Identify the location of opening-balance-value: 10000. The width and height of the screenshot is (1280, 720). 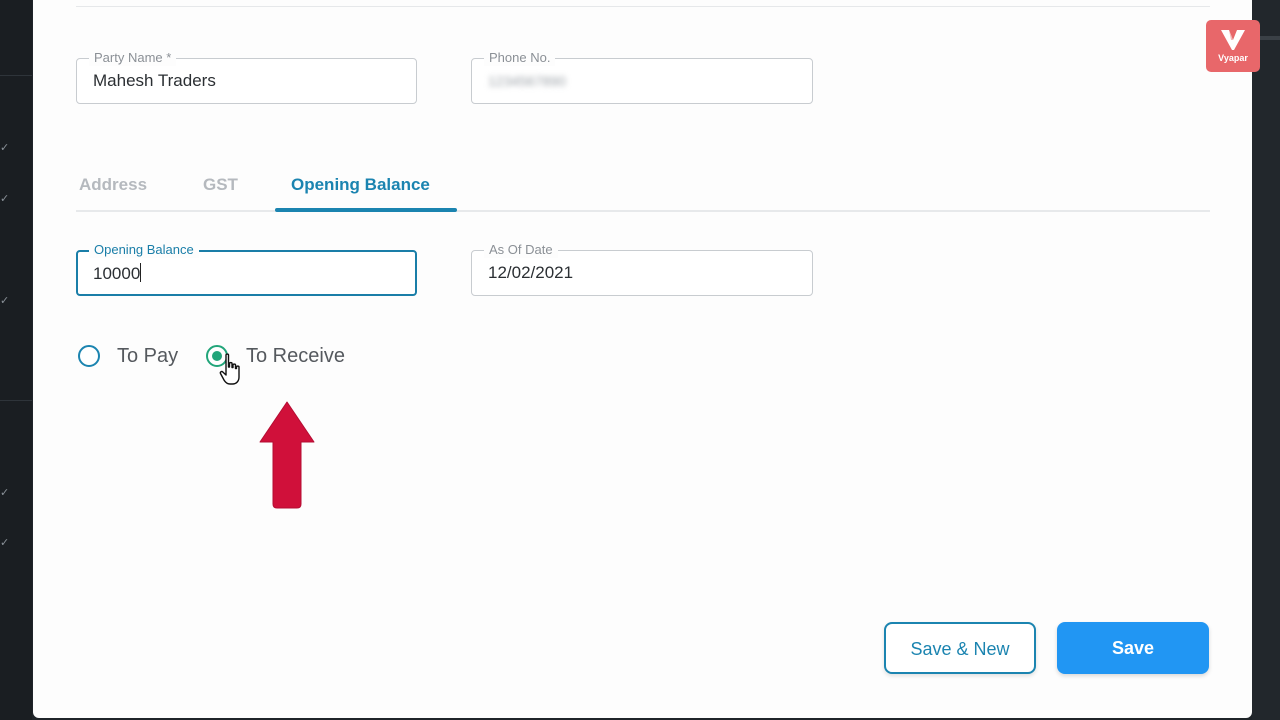
(117, 273).